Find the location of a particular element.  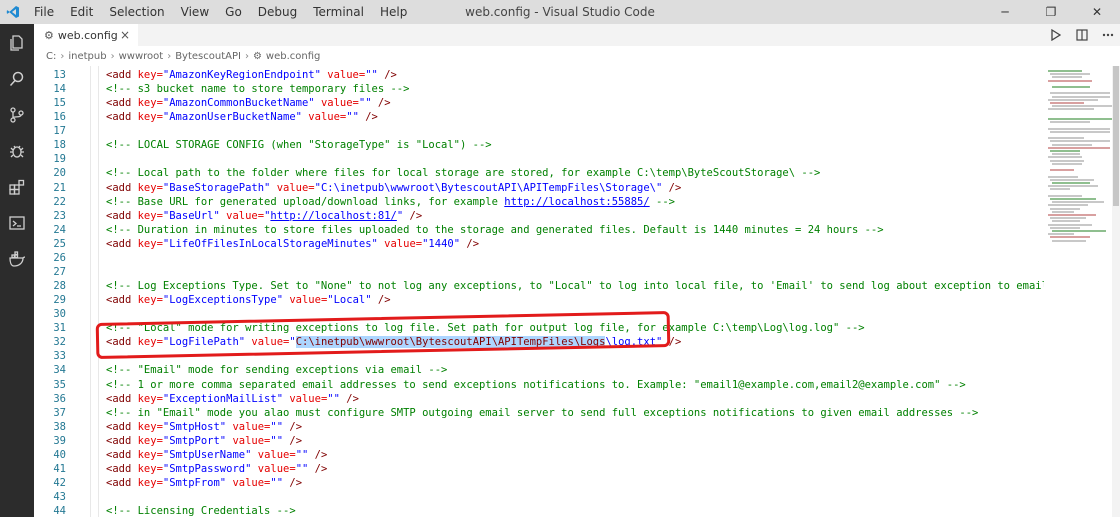

code-line: 43 is located at coordinates (539, 497).